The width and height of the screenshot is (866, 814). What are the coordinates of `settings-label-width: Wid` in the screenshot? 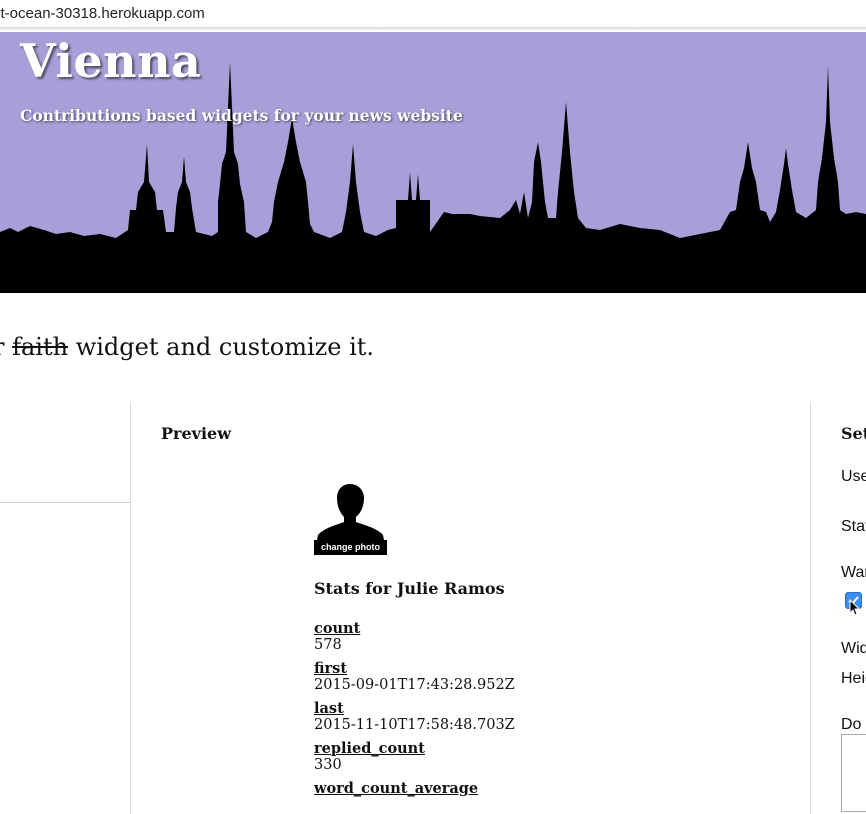 It's located at (853, 648).